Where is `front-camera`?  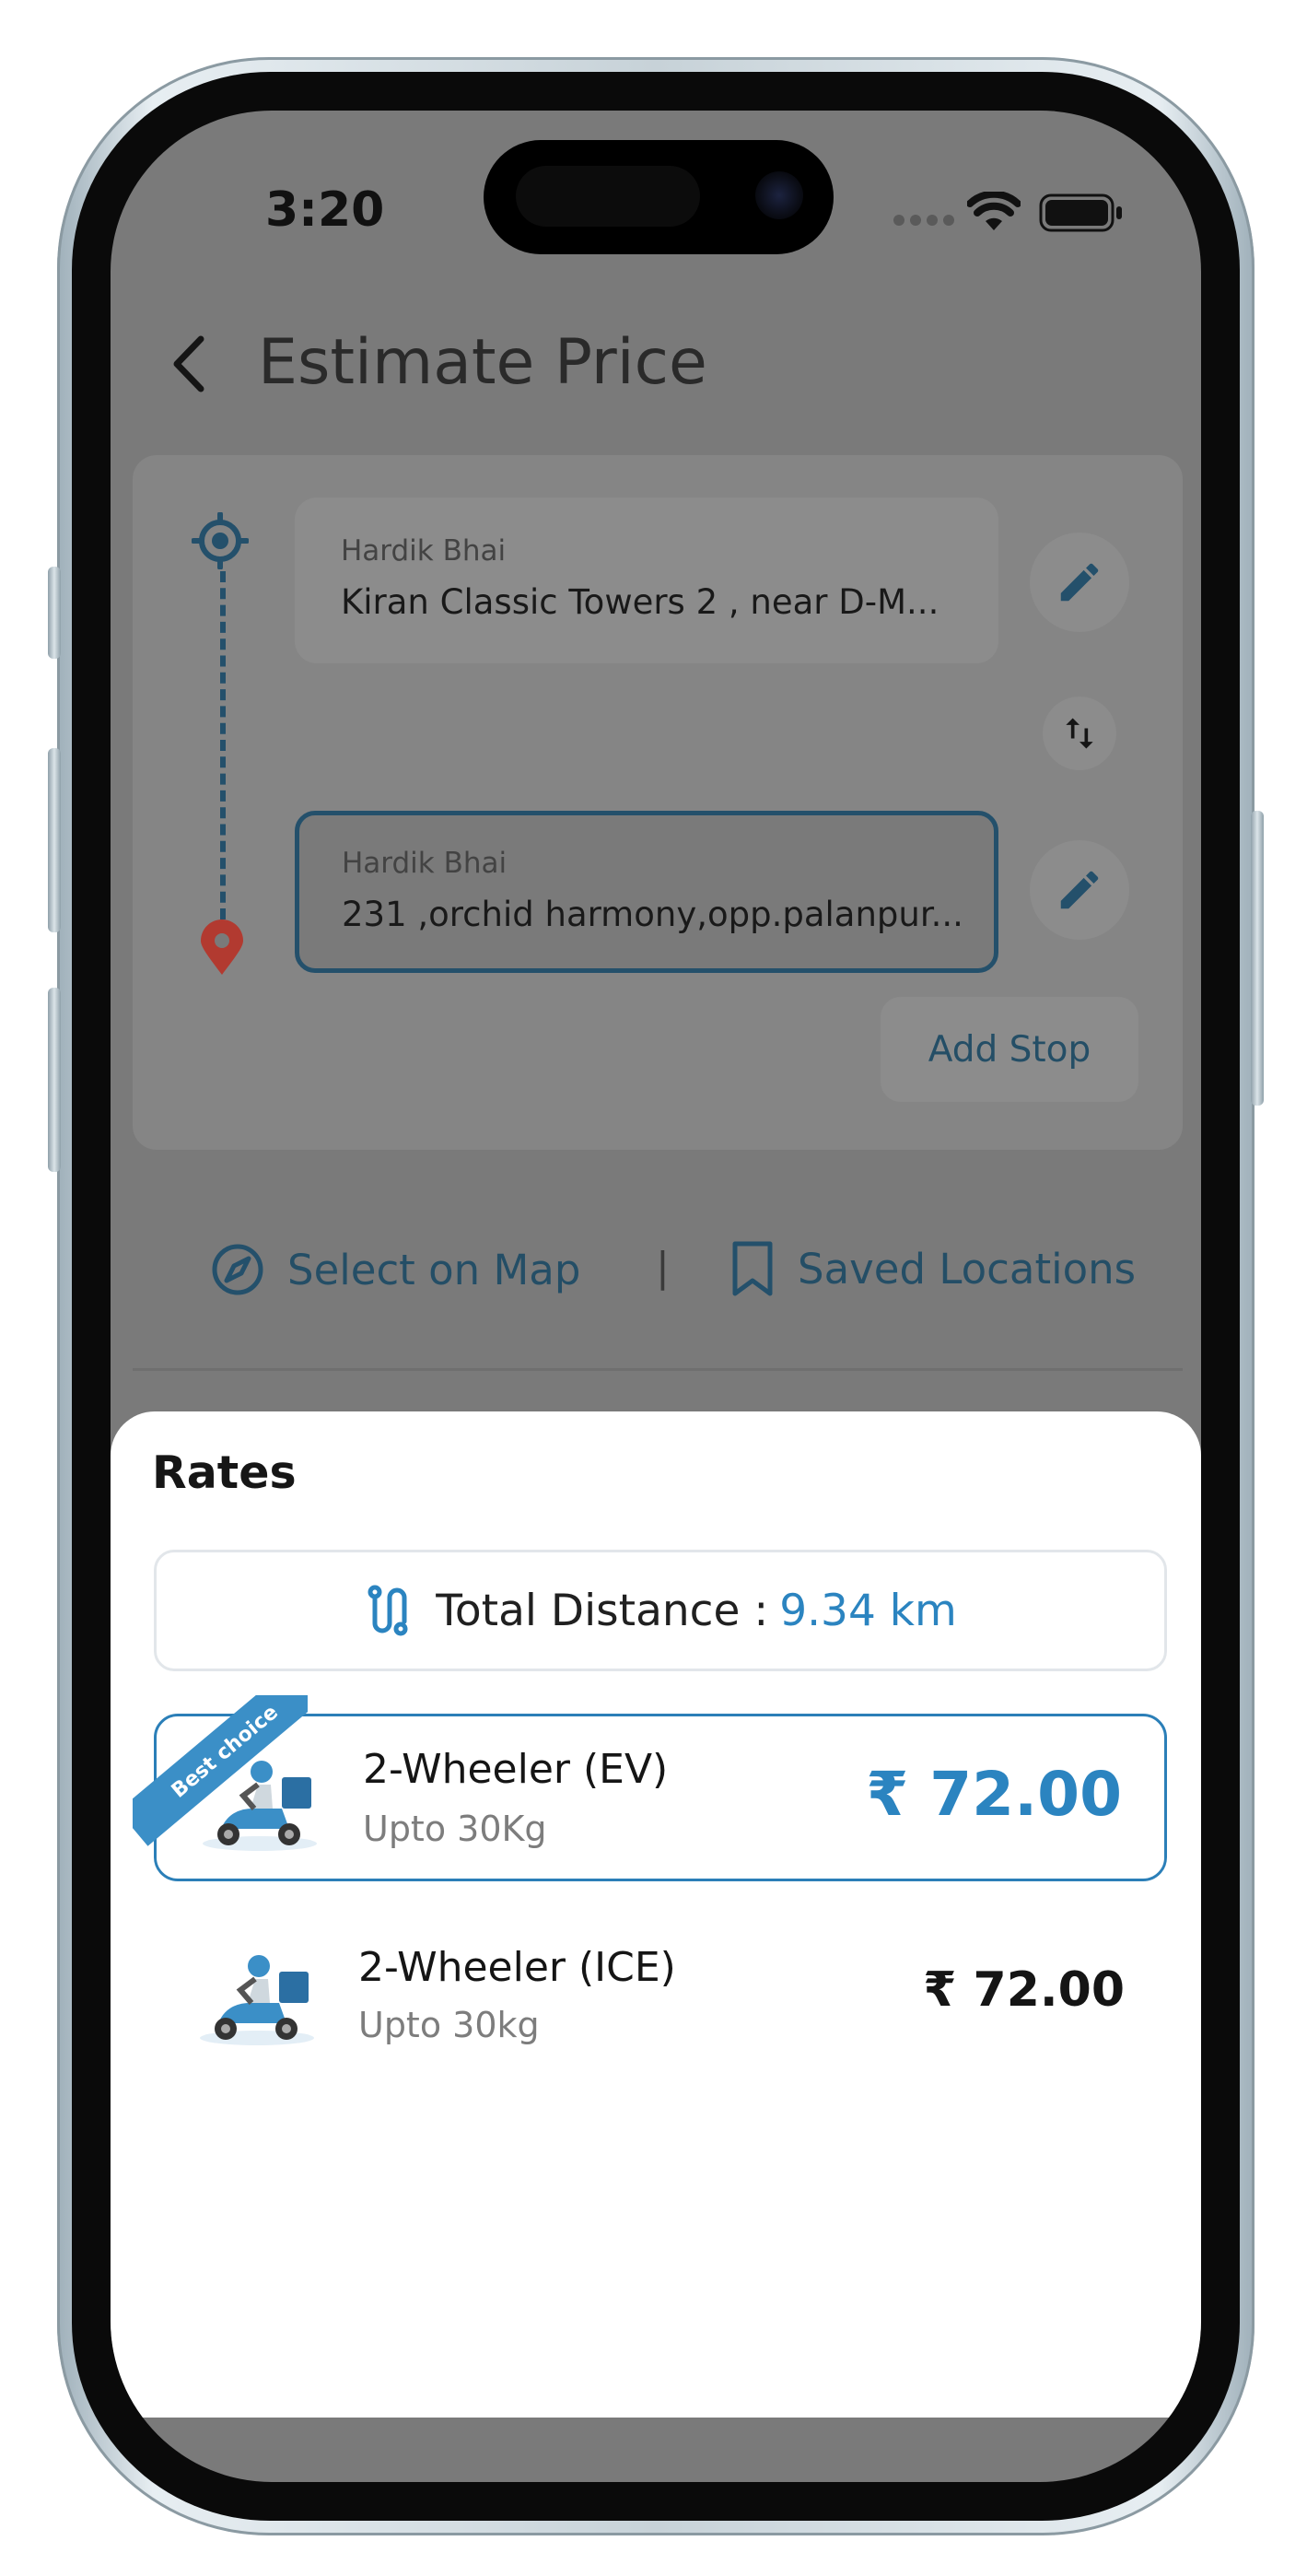 front-camera is located at coordinates (779, 195).